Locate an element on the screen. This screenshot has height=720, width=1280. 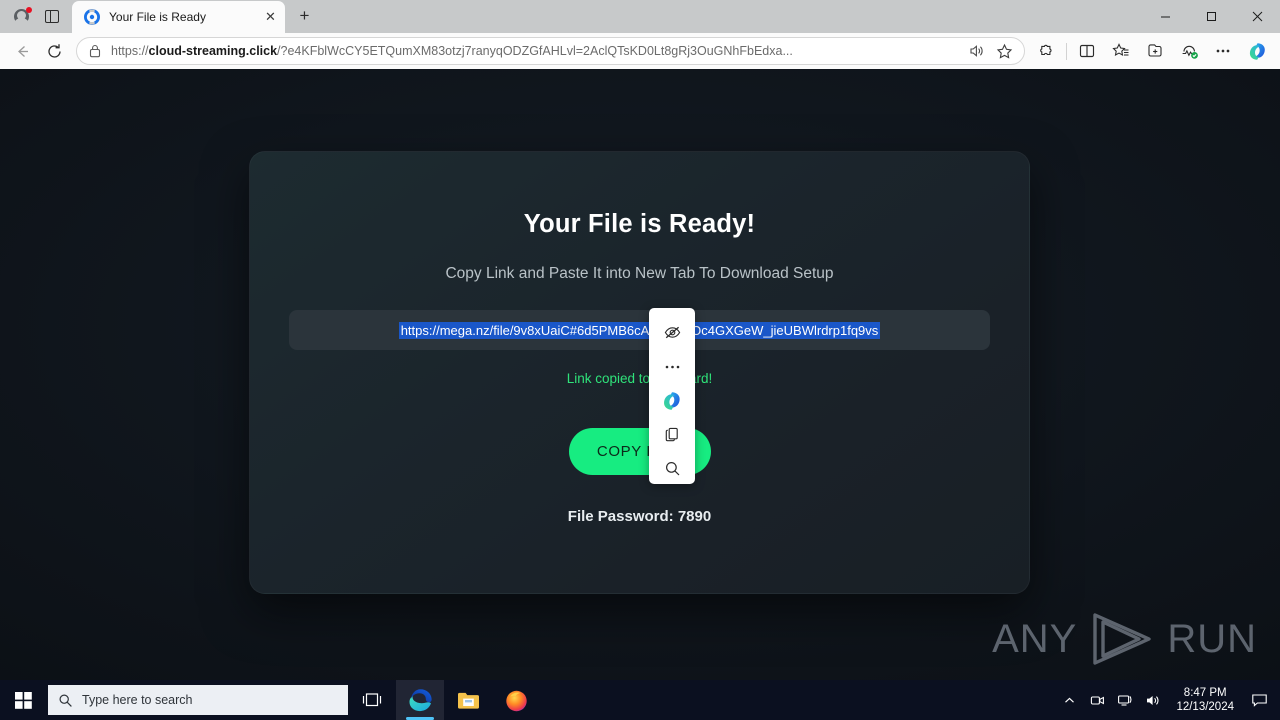
network-icon is located at coordinates (1125, 700).